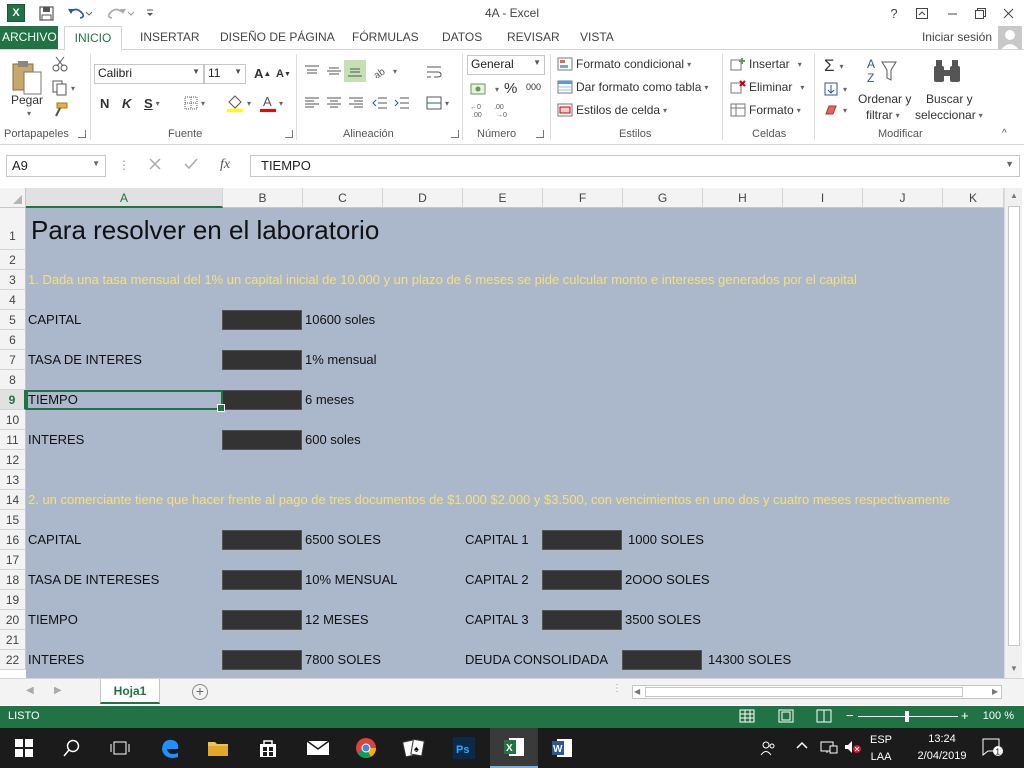 This screenshot has width=1024, height=768. What do you see at coordinates (312, 71) in the screenshot?
I see `align-top-icon` at bounding box center [312, 71].